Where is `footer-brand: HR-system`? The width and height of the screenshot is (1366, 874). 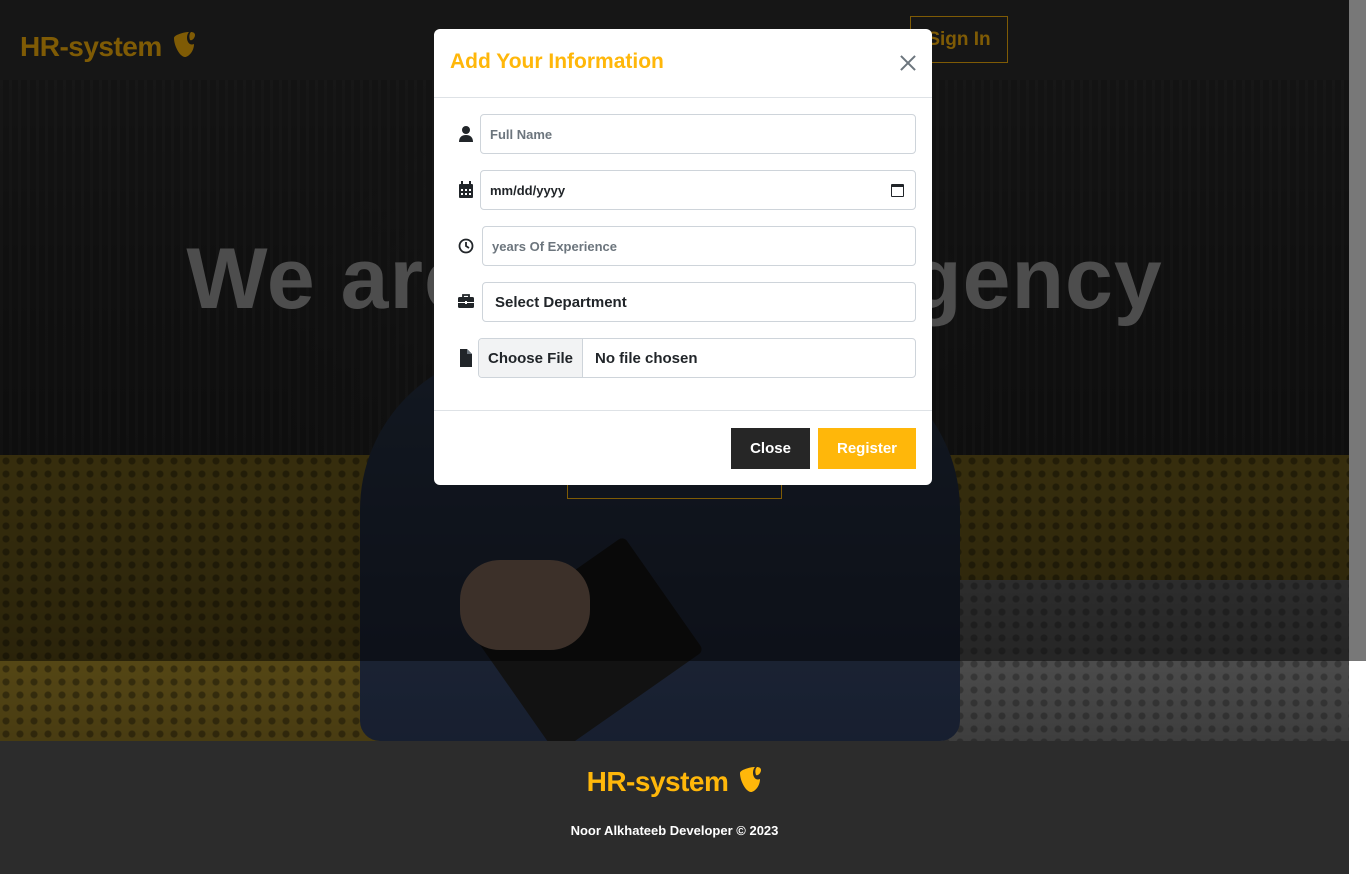 footer-brand: HR-system is located at coordinates (674, 781).